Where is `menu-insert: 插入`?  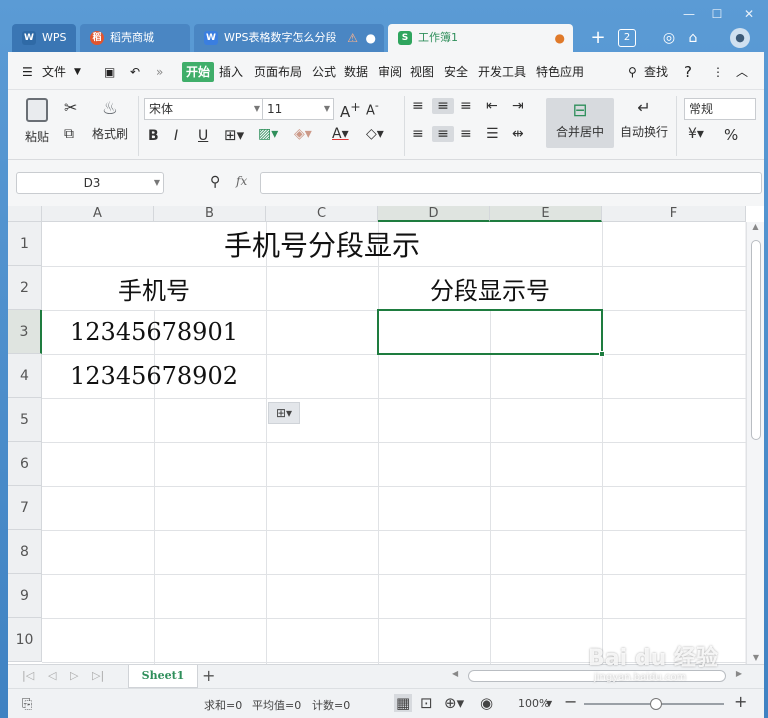
menu-insert: 插入 is located at coordinates (231, 72).